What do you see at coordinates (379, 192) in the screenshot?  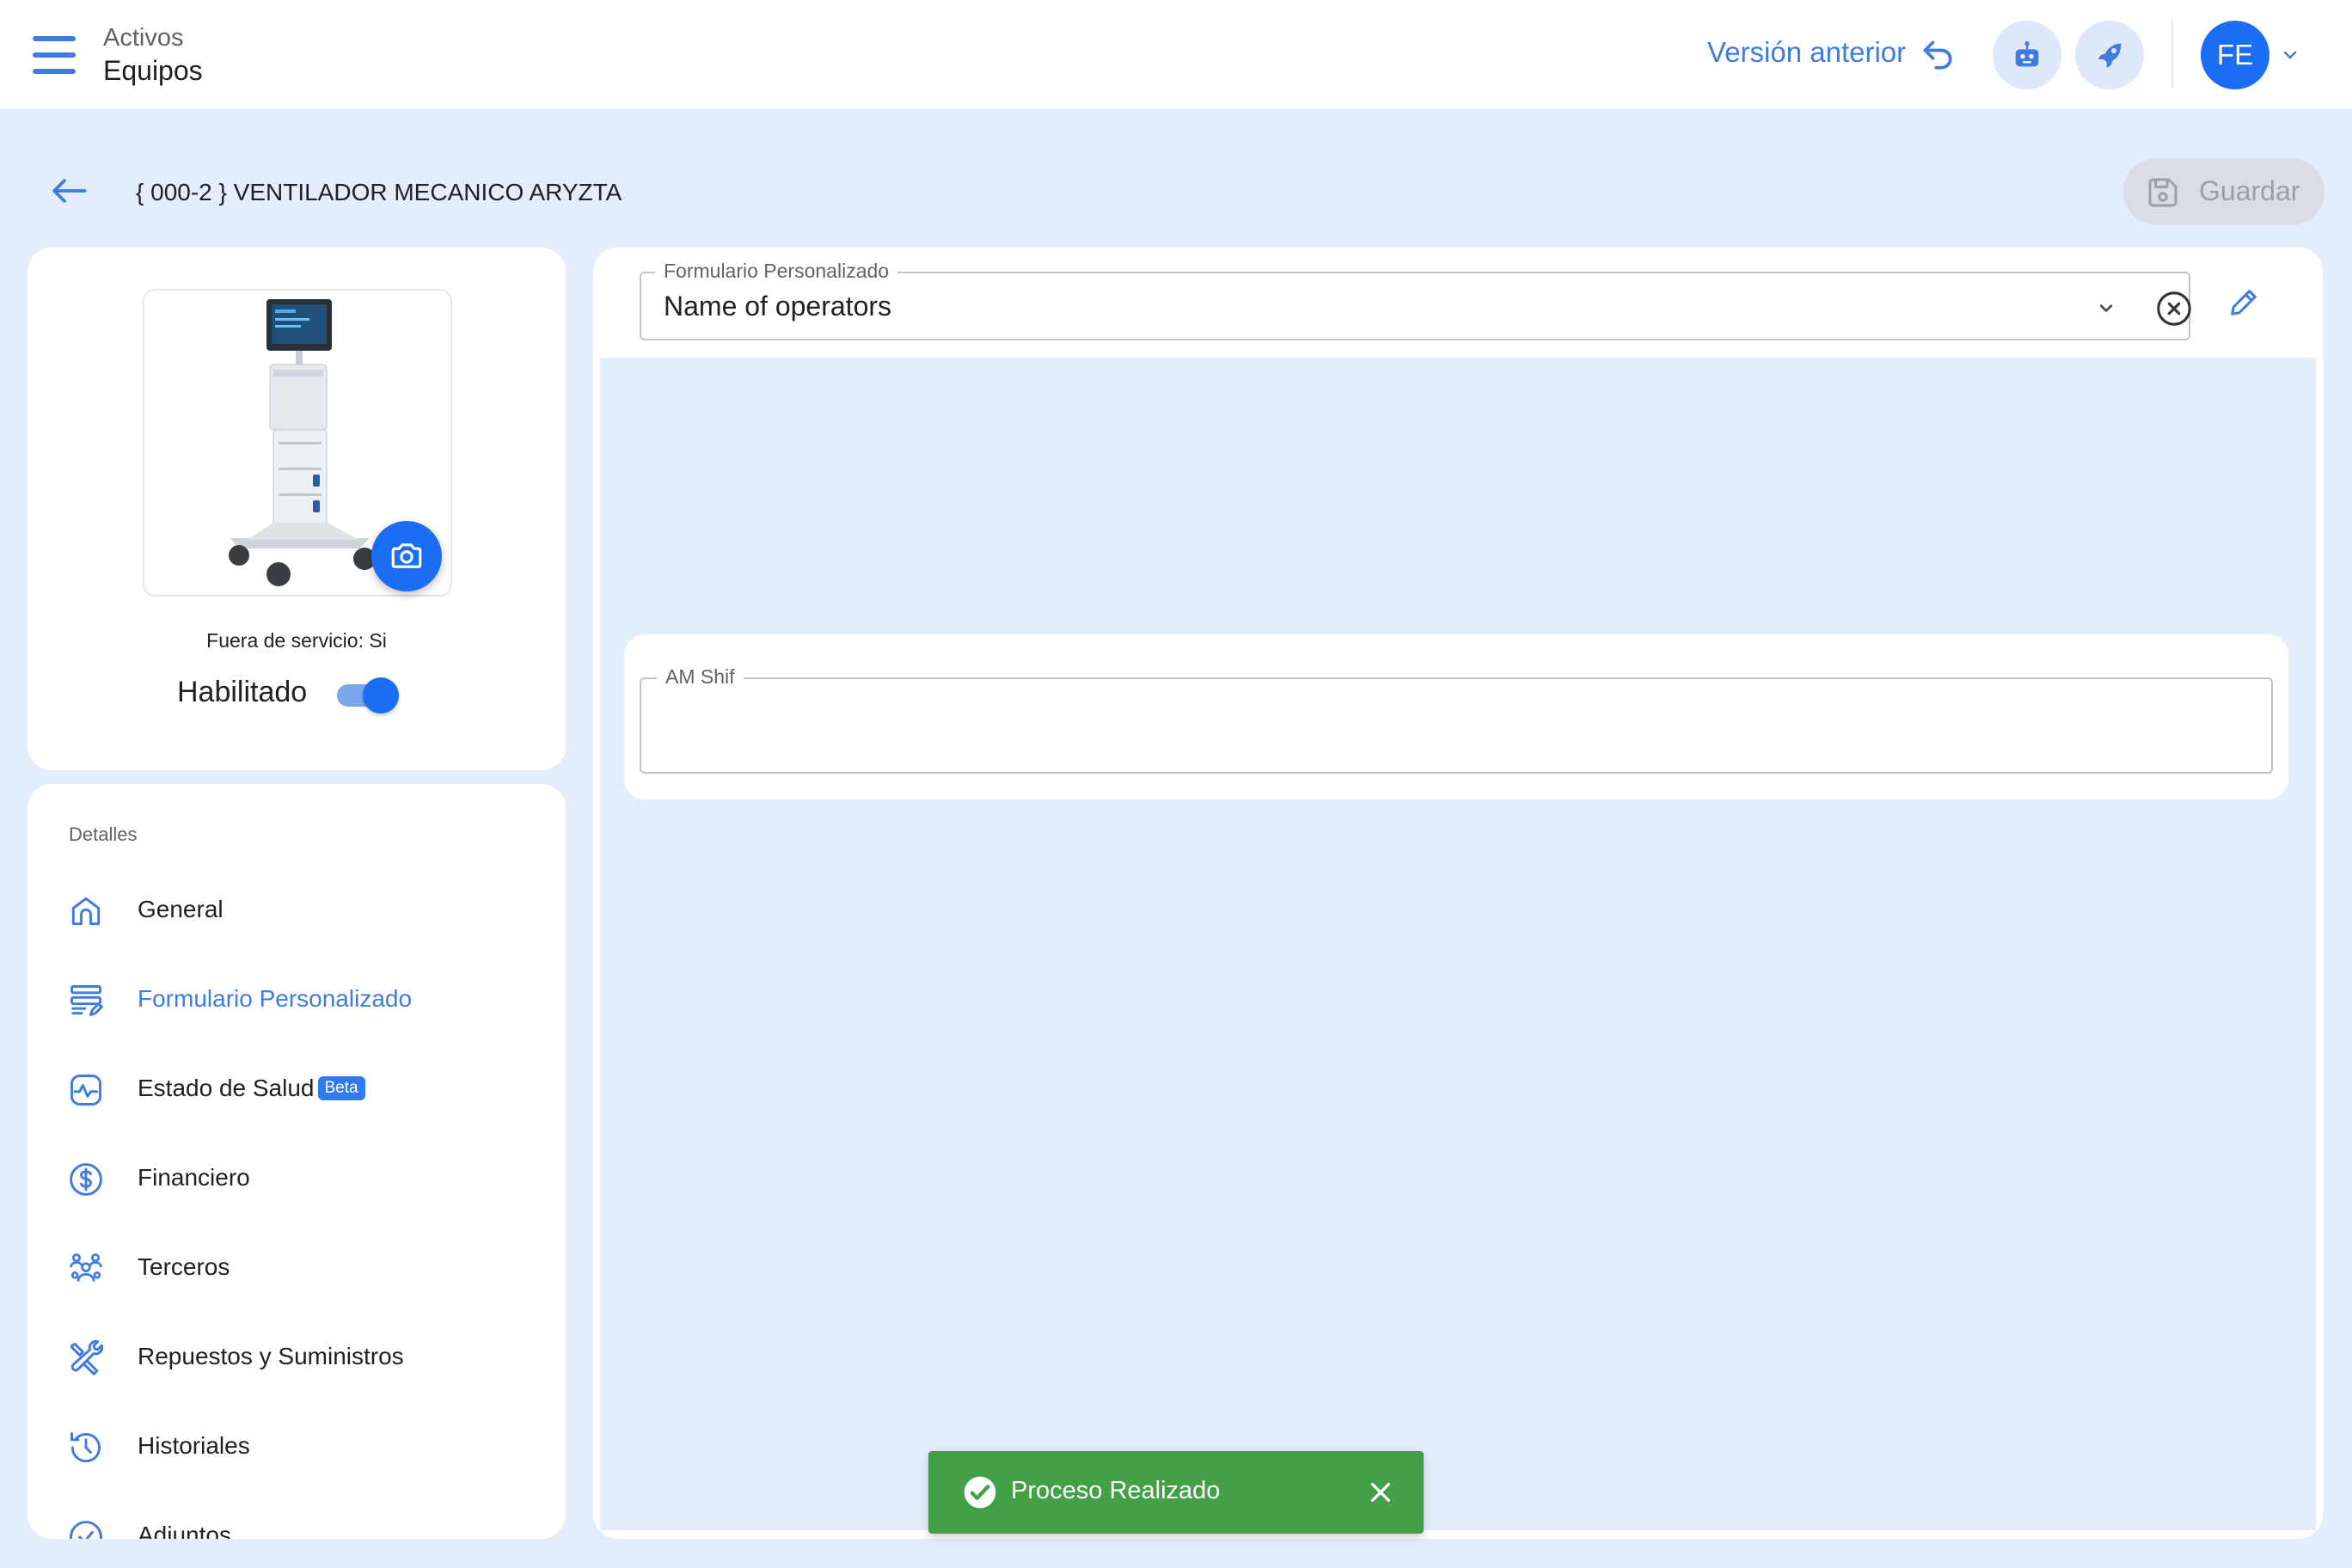 I see `page-title: { 000-2 } VENTILADOR MECANICO ARYZTA` at bounding box center [379, 192].